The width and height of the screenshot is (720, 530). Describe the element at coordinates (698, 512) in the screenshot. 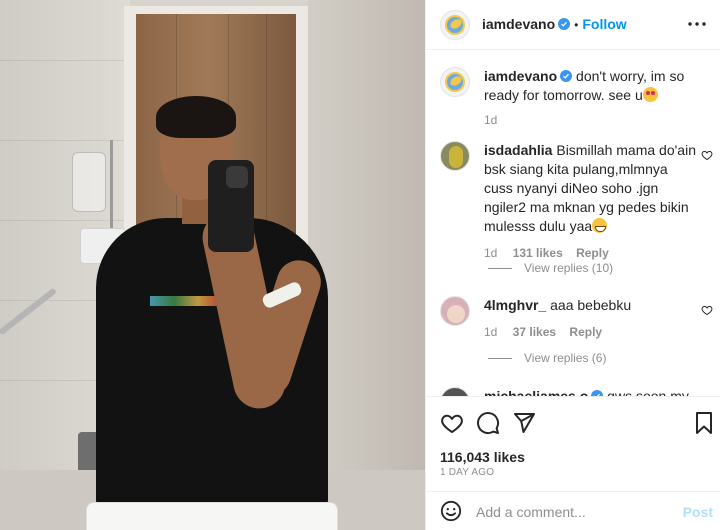

I see `post-button: Post` at that location.